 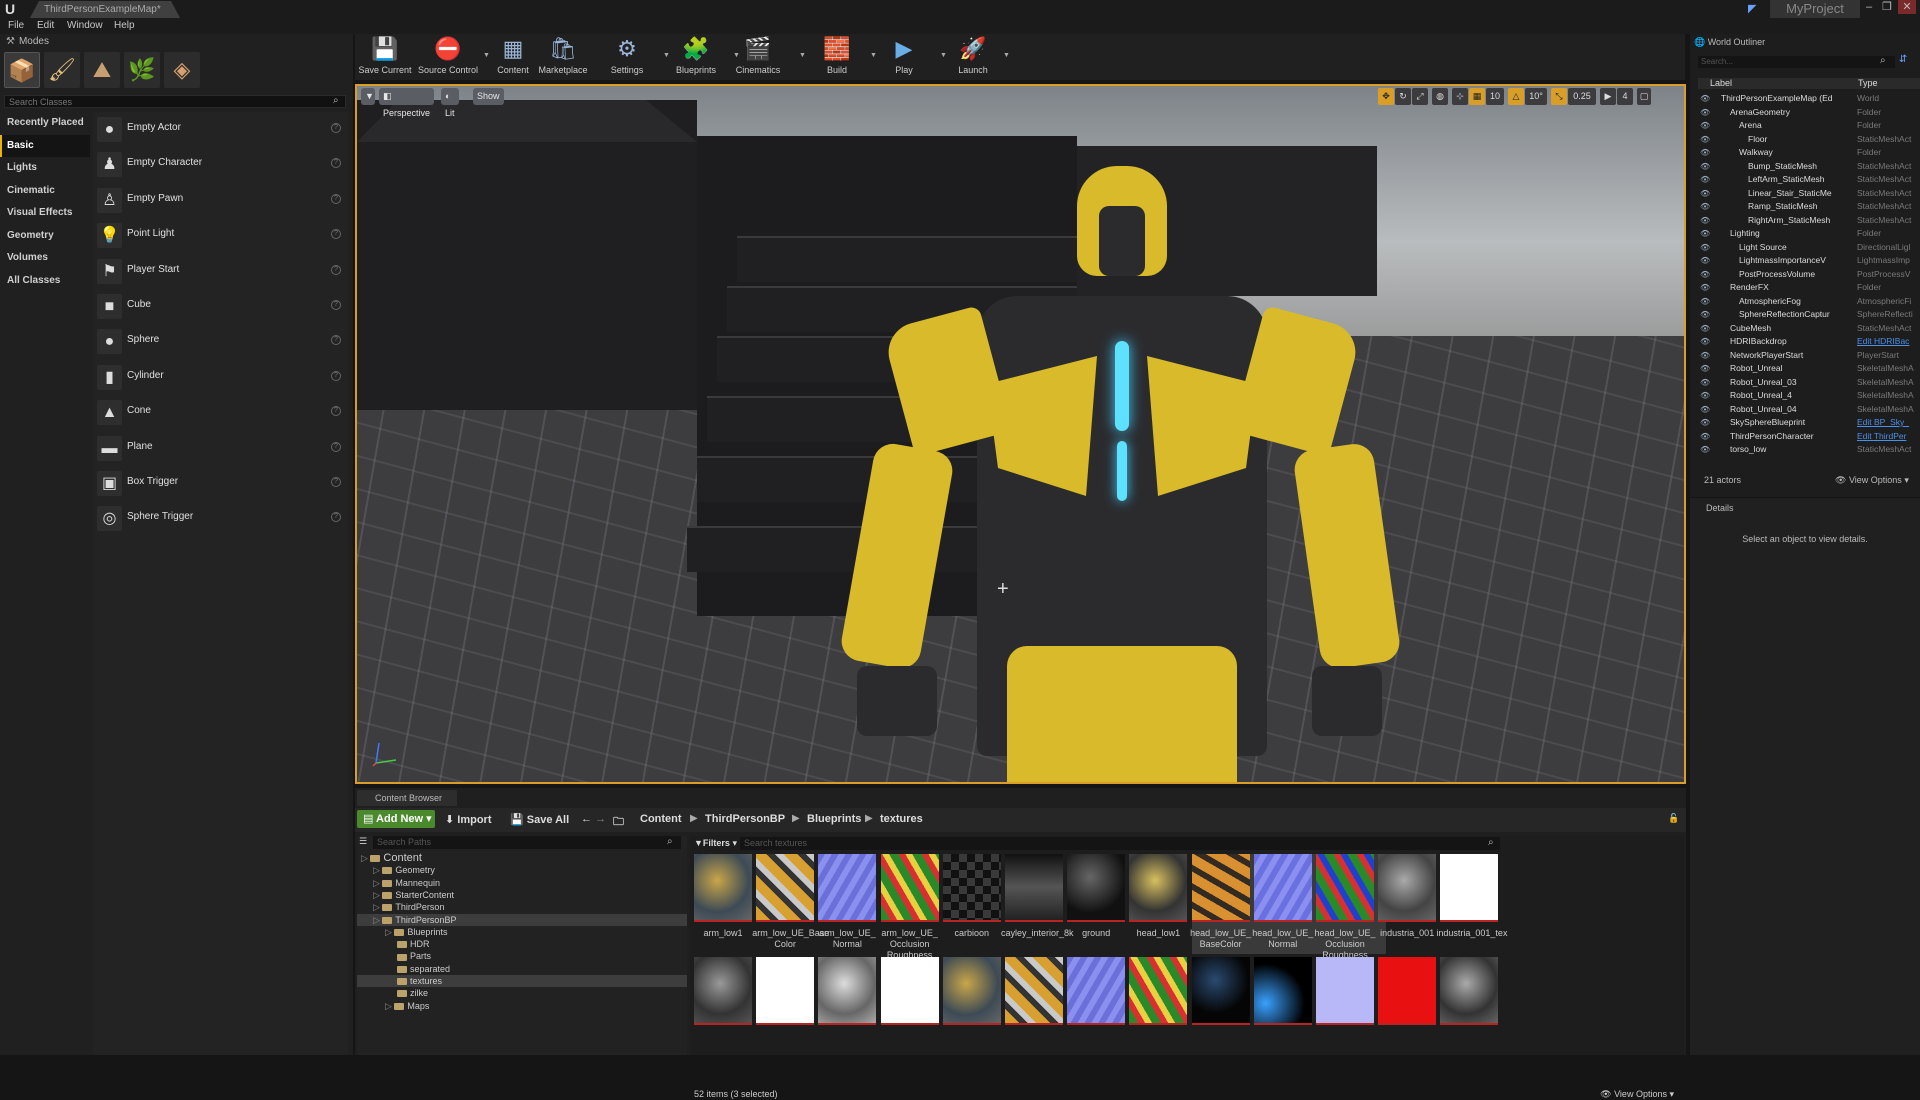 What do you see at coordinates (1495, 96) in the screenshot?
I see `grid-size-value: 10` at bounding box center [1495, 96].